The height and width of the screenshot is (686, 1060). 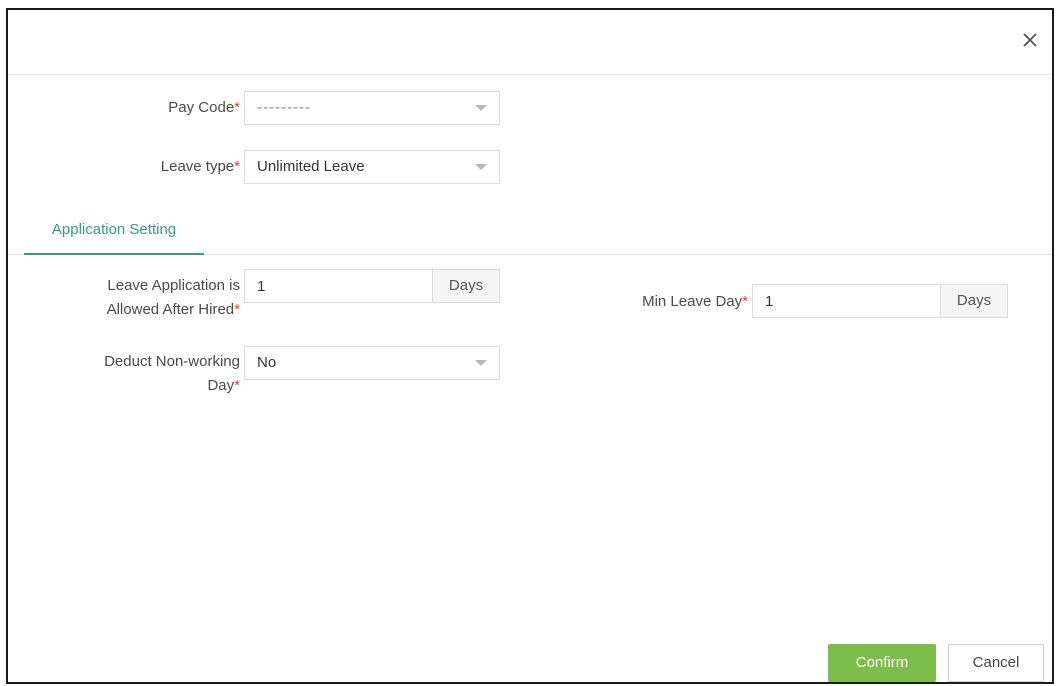 I want to click on close-button, so click(x=1030, y=40).